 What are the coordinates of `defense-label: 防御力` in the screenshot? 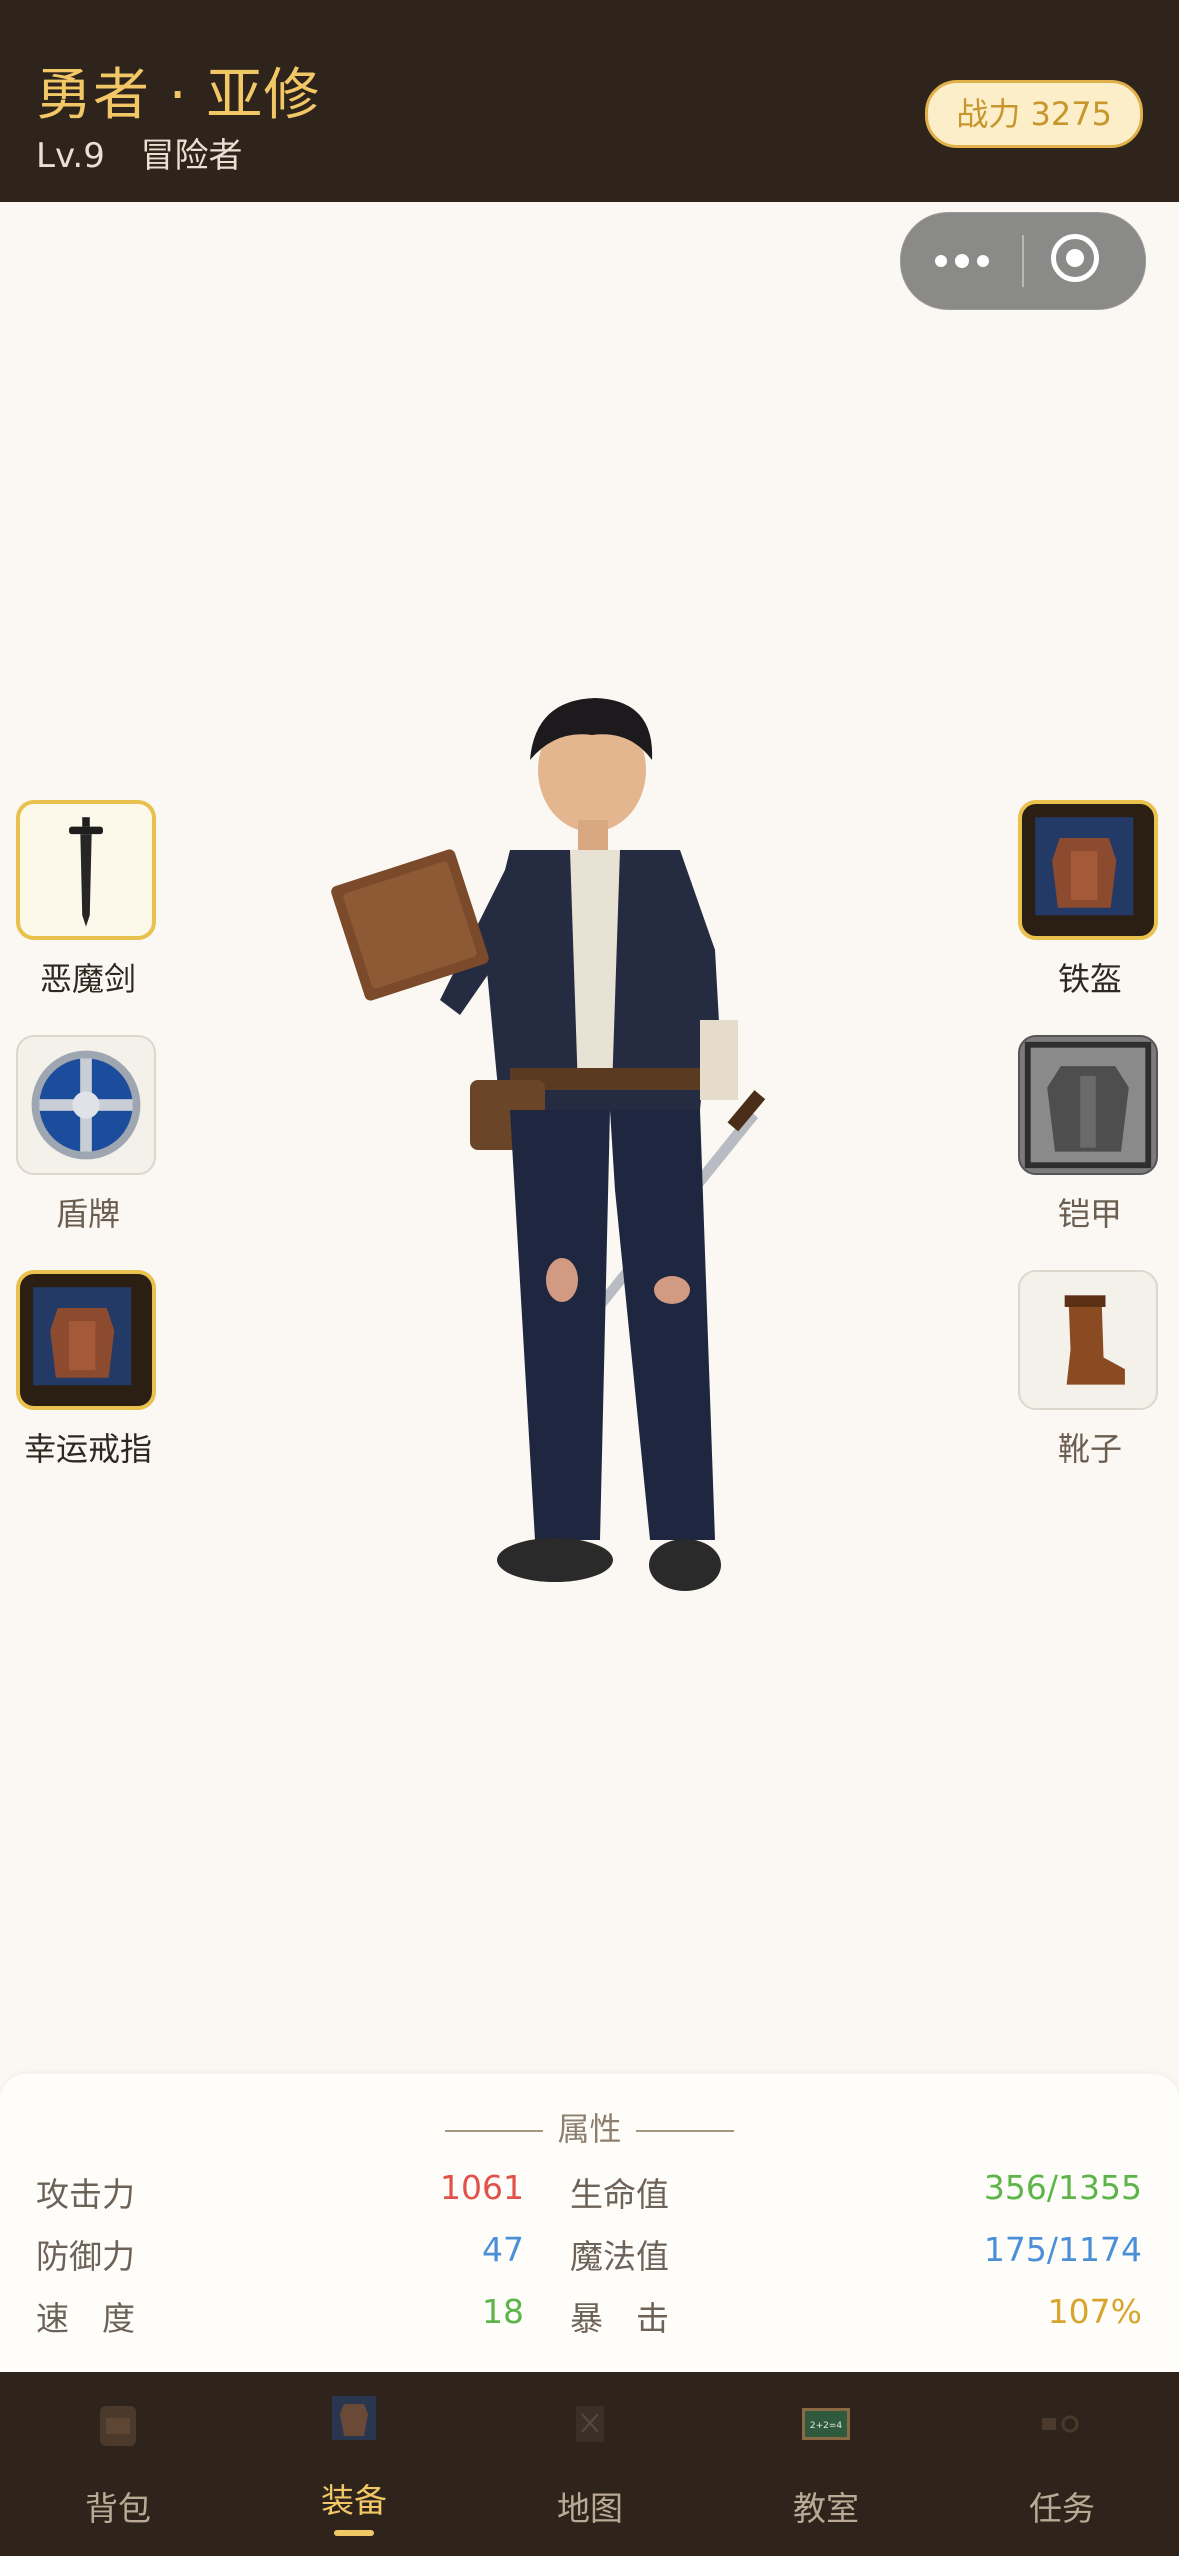 It's located at (85, 2256).